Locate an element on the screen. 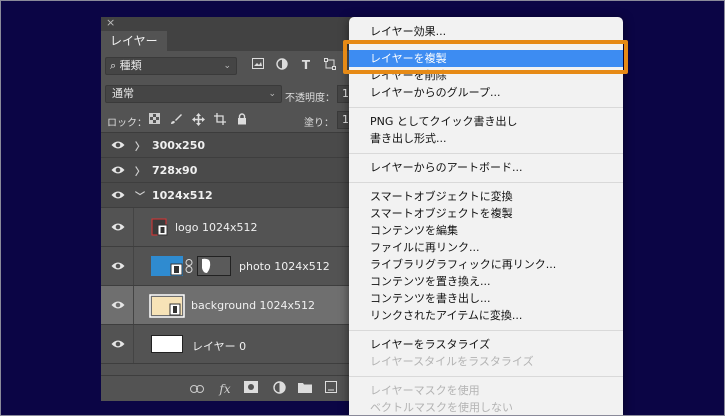  layer-row-selected: background 1024x512 is located at coordinates (236, 305).